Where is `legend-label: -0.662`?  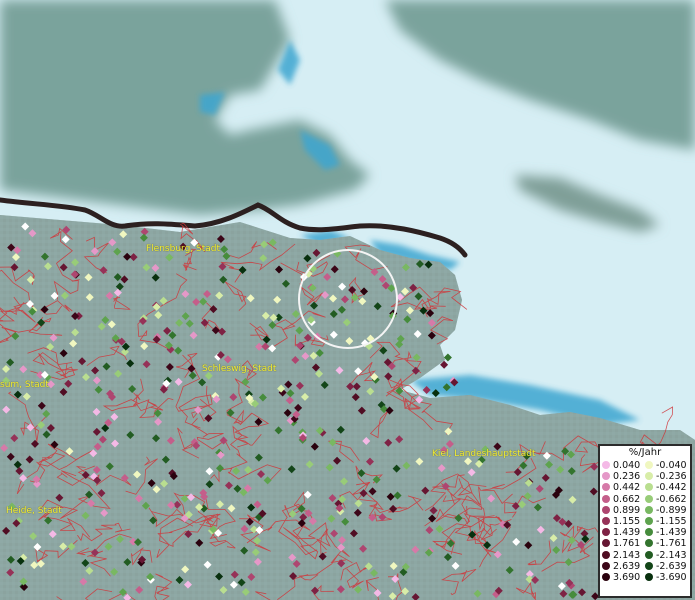 legend-label: -0.662 is located at coordinates (671, 499).